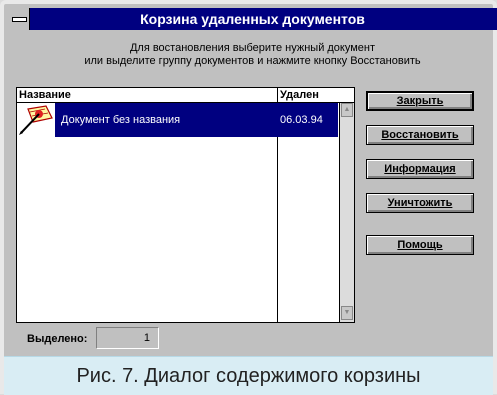 This screenshot has width=497, height=395. I want to click on help-button: Помощь, so click(420, 245).